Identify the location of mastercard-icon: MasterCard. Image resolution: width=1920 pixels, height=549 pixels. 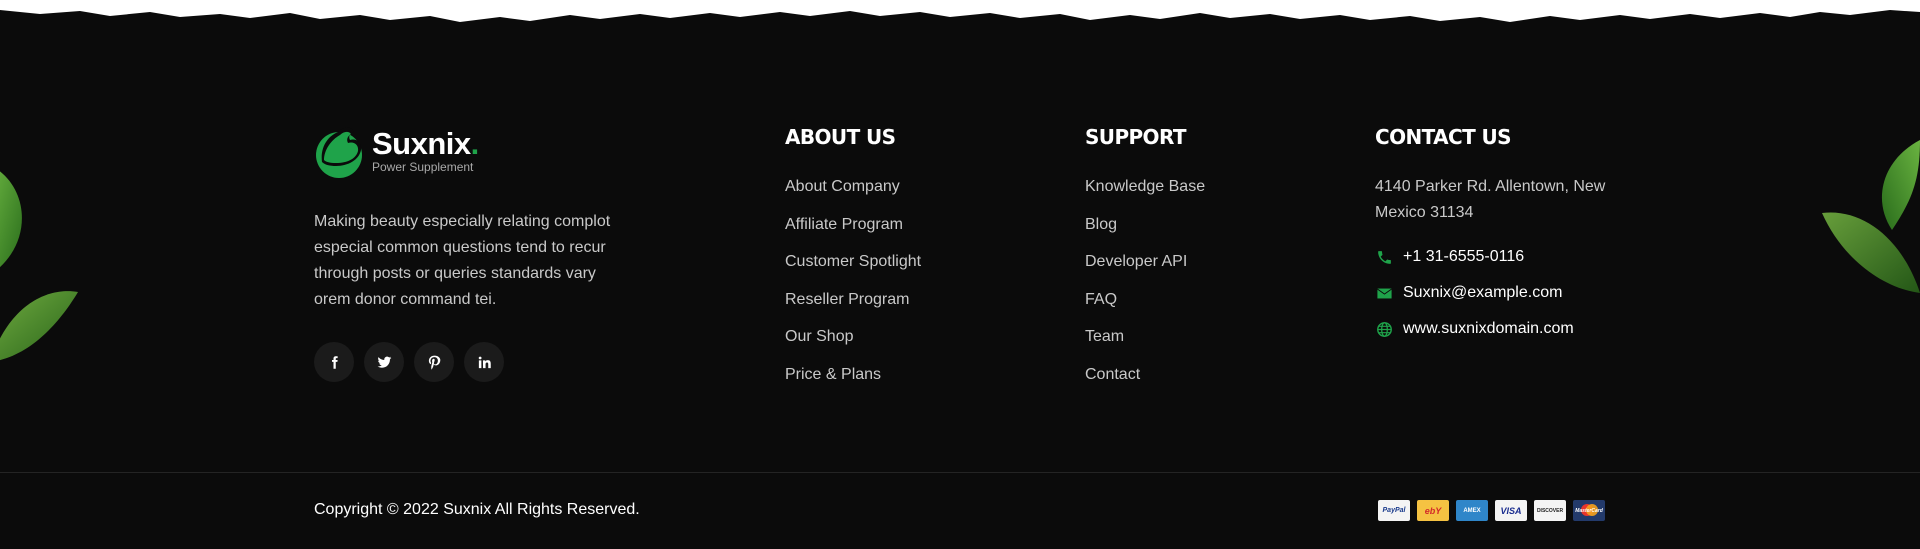
(1589, 510).